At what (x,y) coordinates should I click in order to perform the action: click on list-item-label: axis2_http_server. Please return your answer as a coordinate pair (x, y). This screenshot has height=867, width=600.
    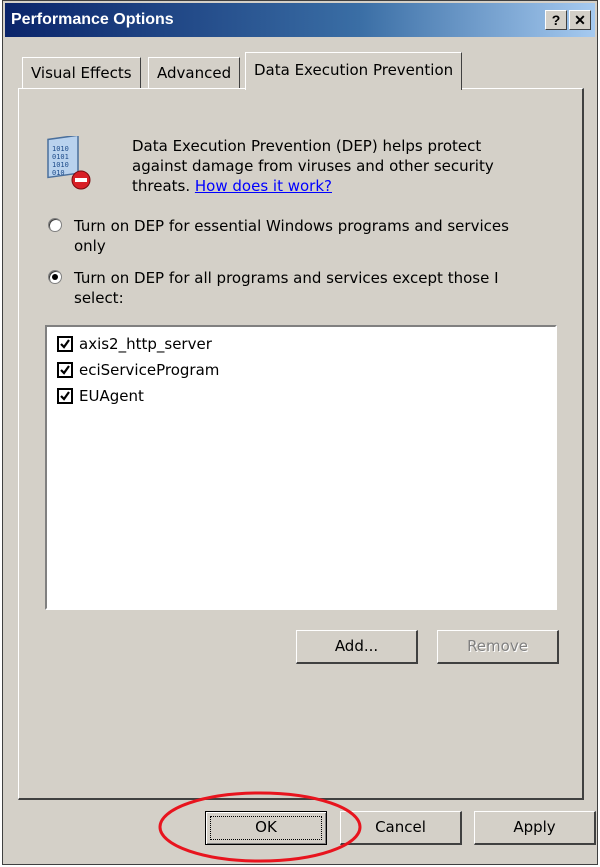
    Looking at the image, I should click on (145, 344).